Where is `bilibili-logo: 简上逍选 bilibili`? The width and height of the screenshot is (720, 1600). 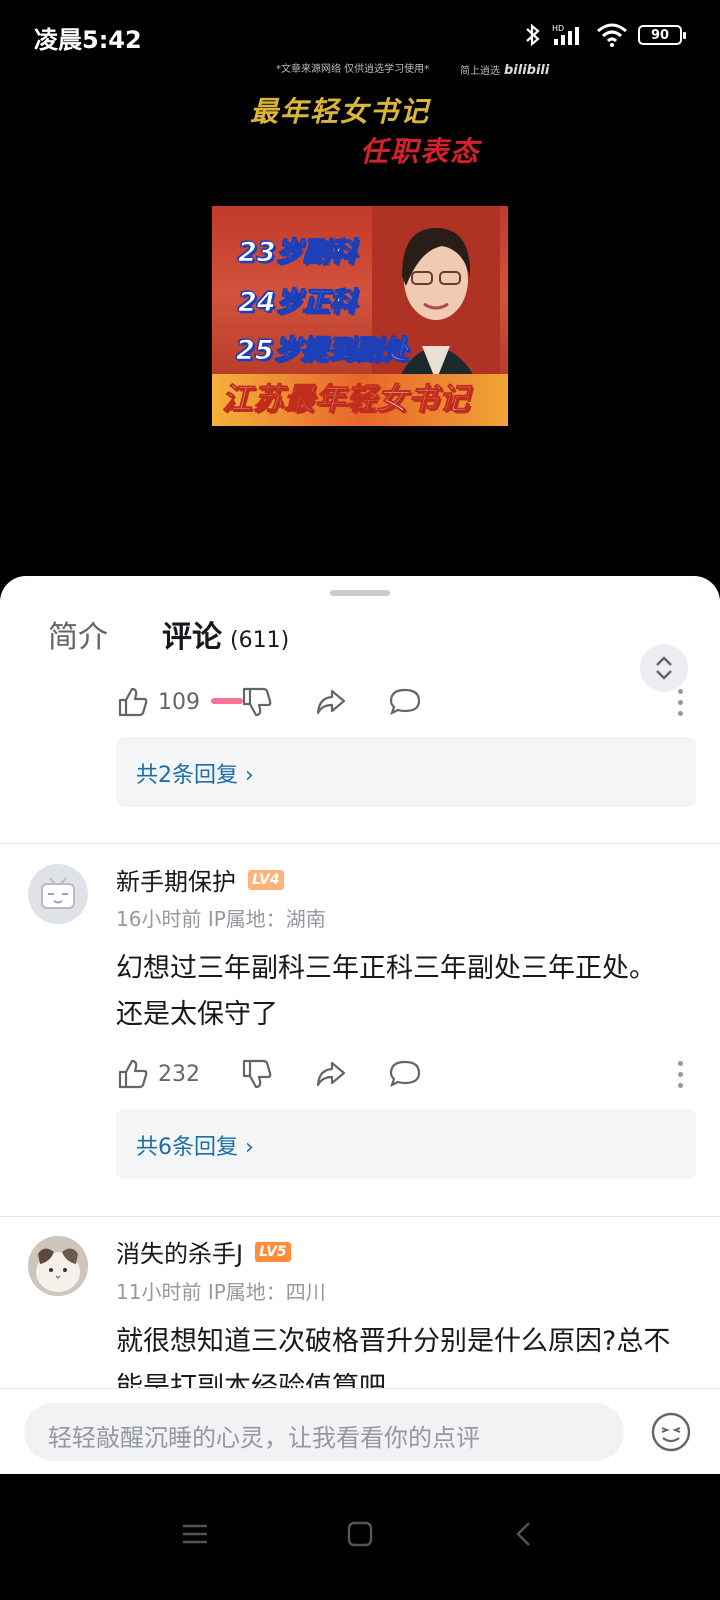 bilibili-logo: 简上逍选 bilibili is located at coordinates (504, 70).